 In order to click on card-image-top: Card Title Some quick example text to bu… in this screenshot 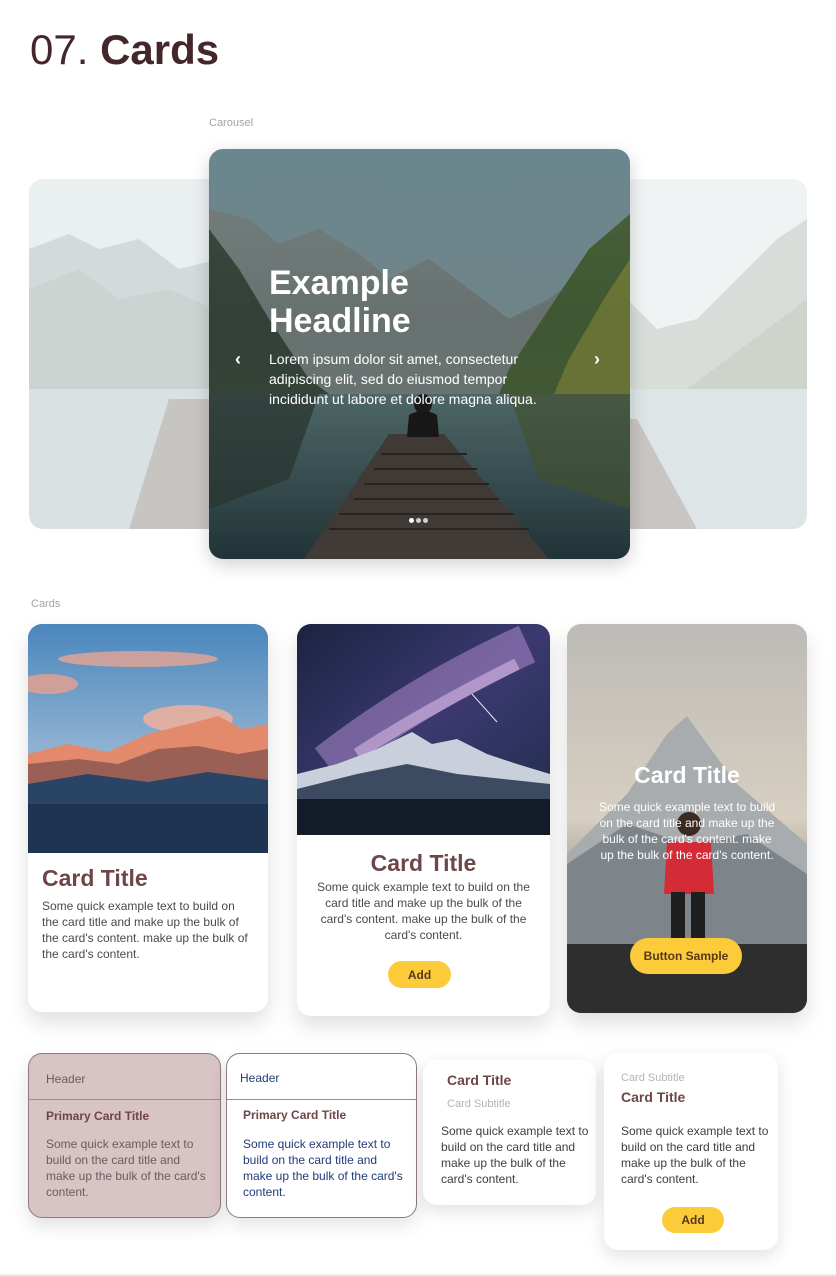, I will do `click(148, 818)`.